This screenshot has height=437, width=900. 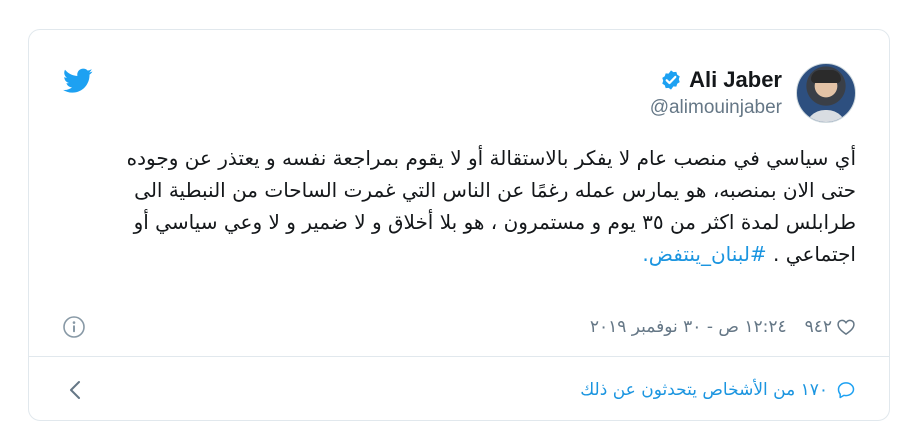 What do you see at coordinates (459, 327) in the screenshot?
I see `tweet-meta: ٩٤٢ ١٢:٢٤ ص - ٣٠ نوفمبر ٢٠١٩` at bounding box center [459, 327].